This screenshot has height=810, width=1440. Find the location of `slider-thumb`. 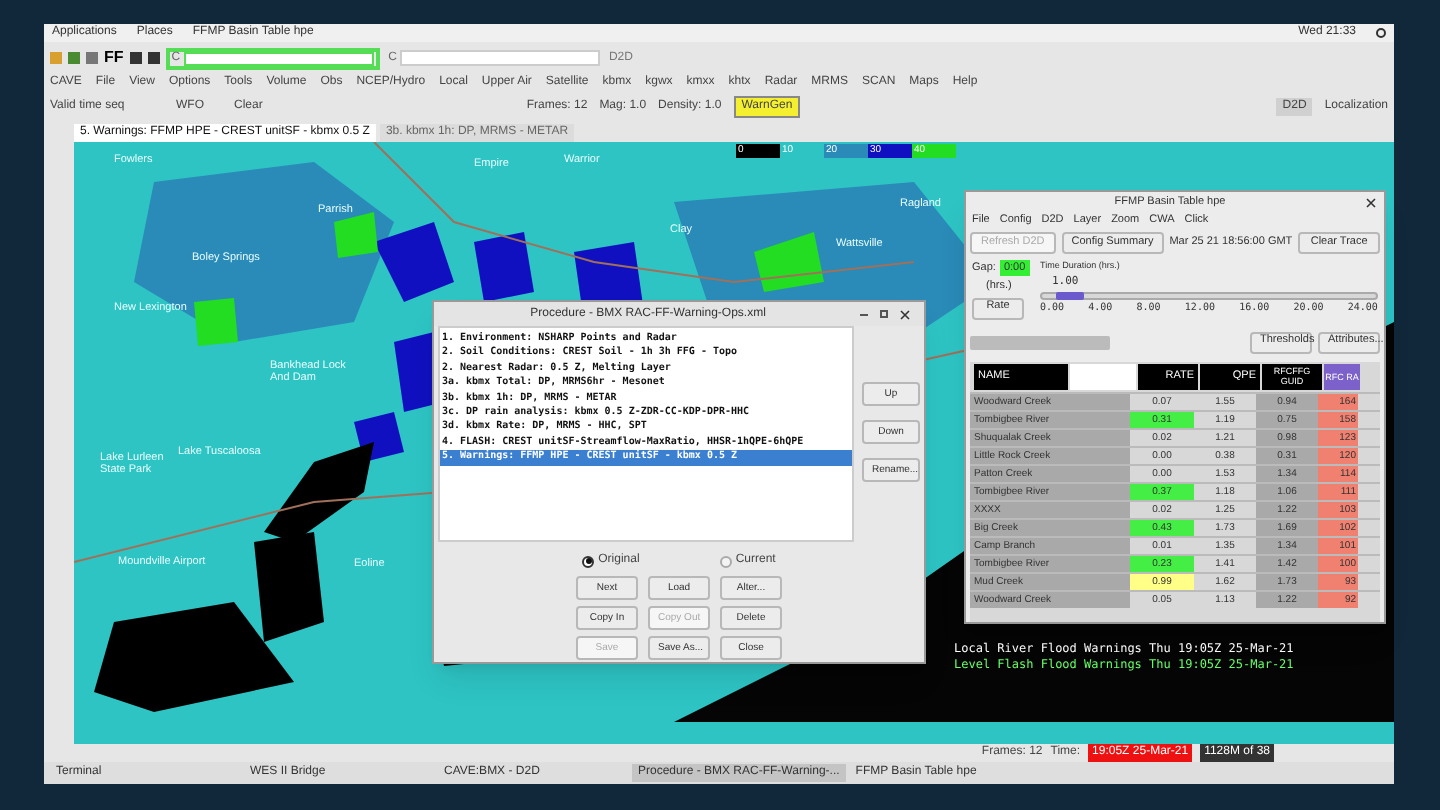

slider-thumb is located at coordinates (1069, 296).